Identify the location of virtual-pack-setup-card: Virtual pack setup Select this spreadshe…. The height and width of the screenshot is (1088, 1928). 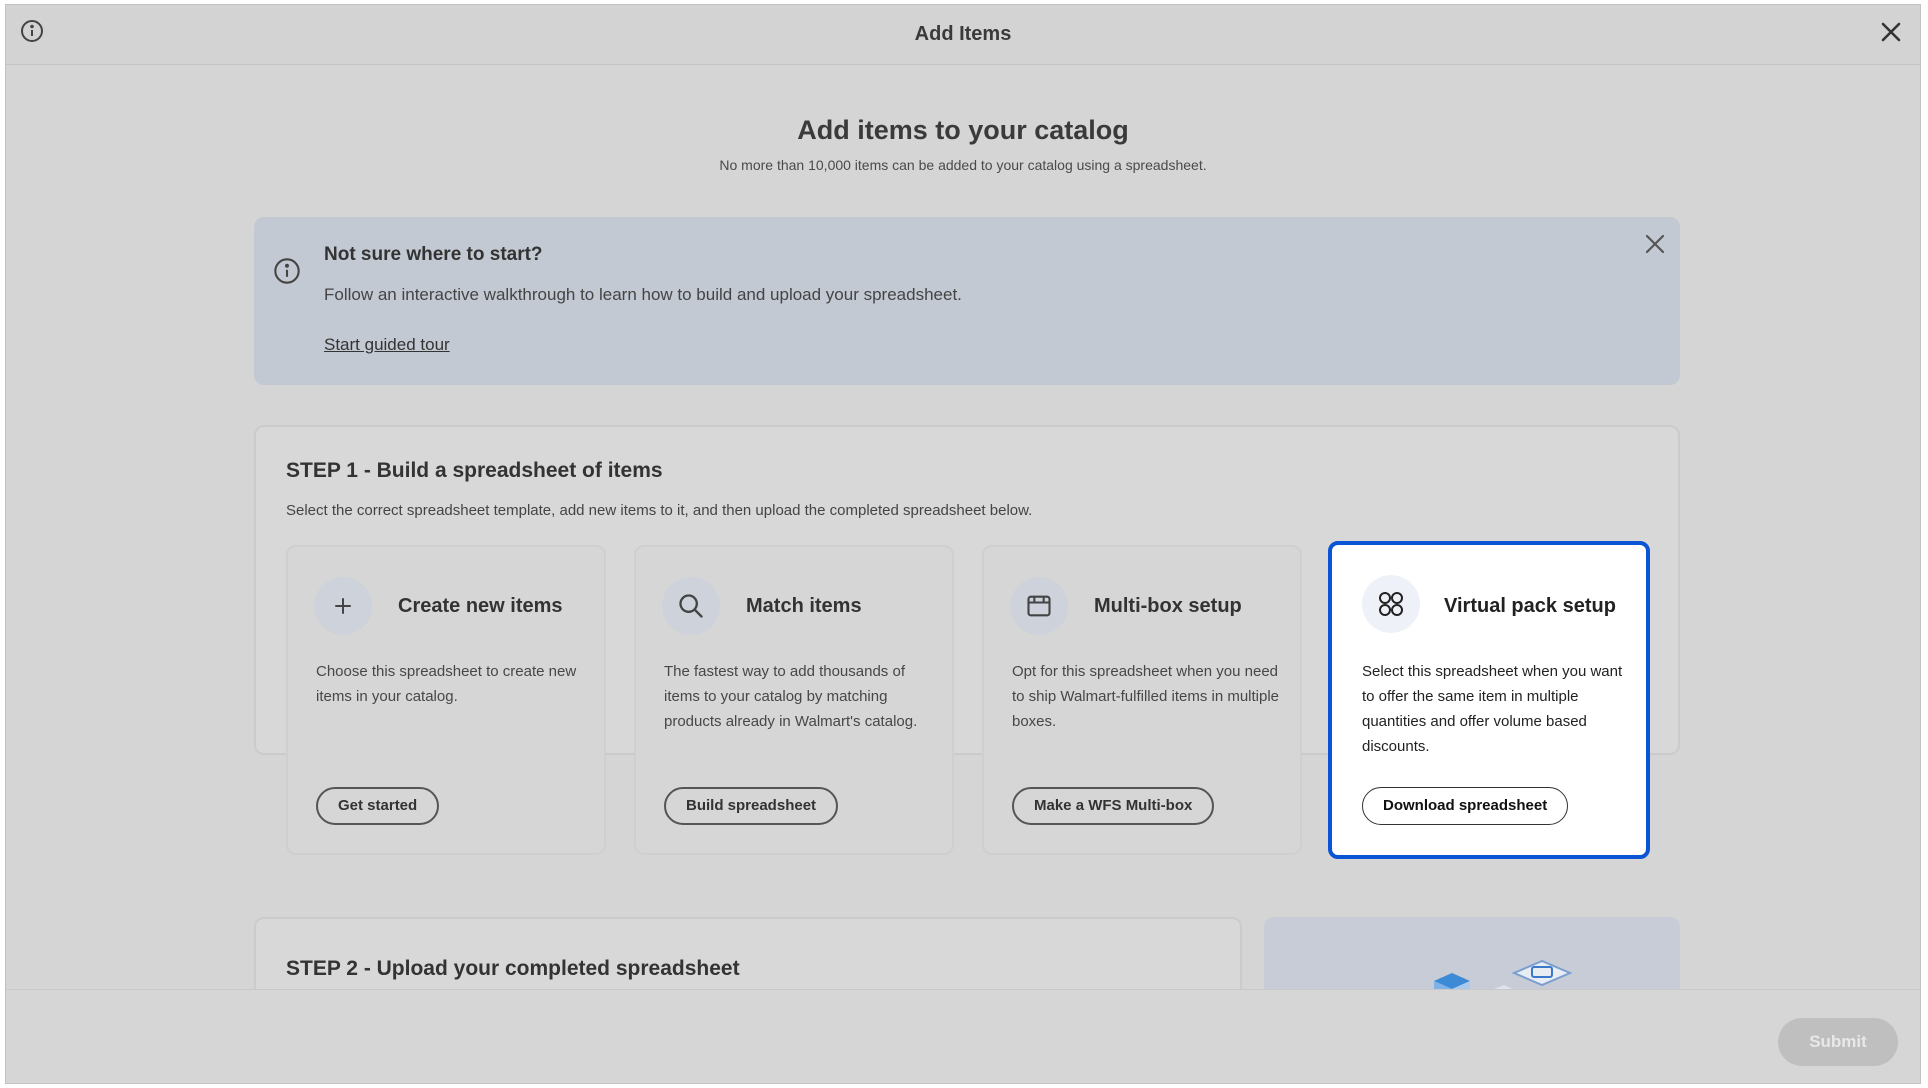
(1489, 700).